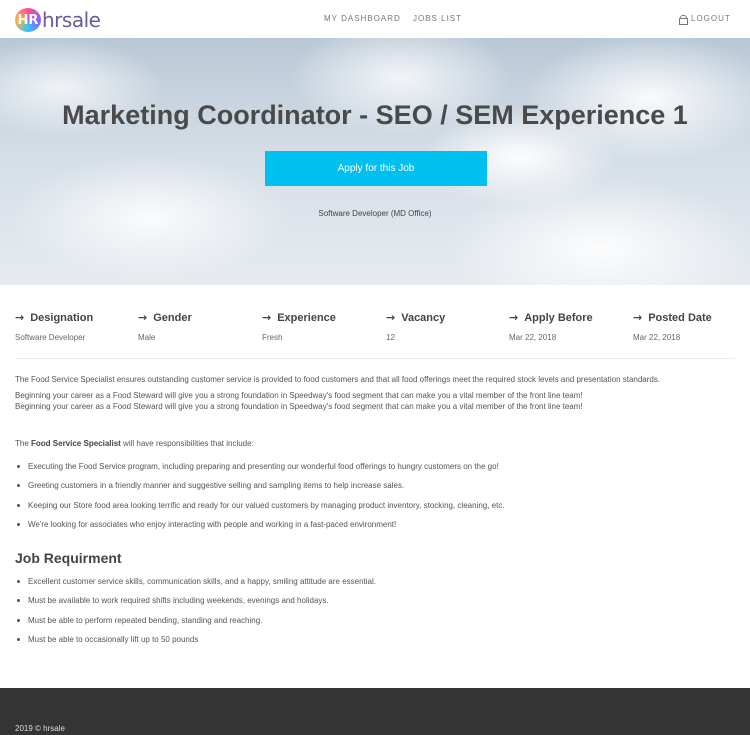  I want to click on copyright-text: 2019 © hrsale, so click(40, 728).